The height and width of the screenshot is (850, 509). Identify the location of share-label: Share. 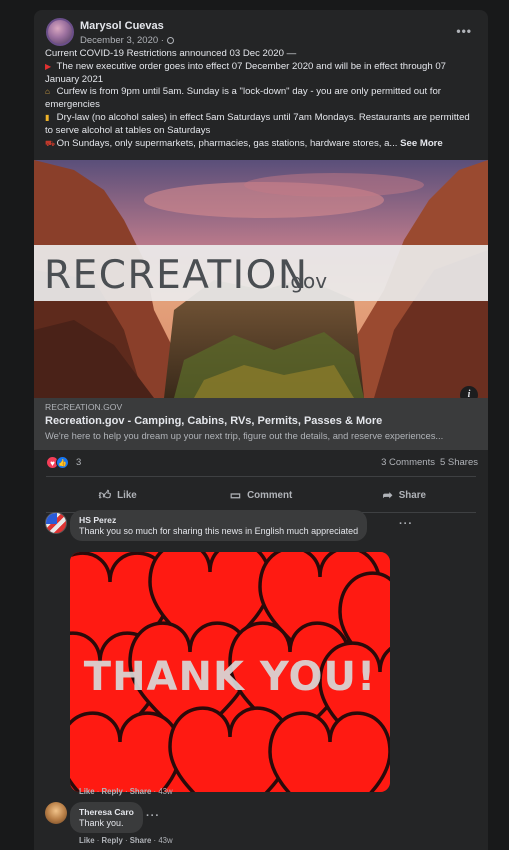
(412, 495).